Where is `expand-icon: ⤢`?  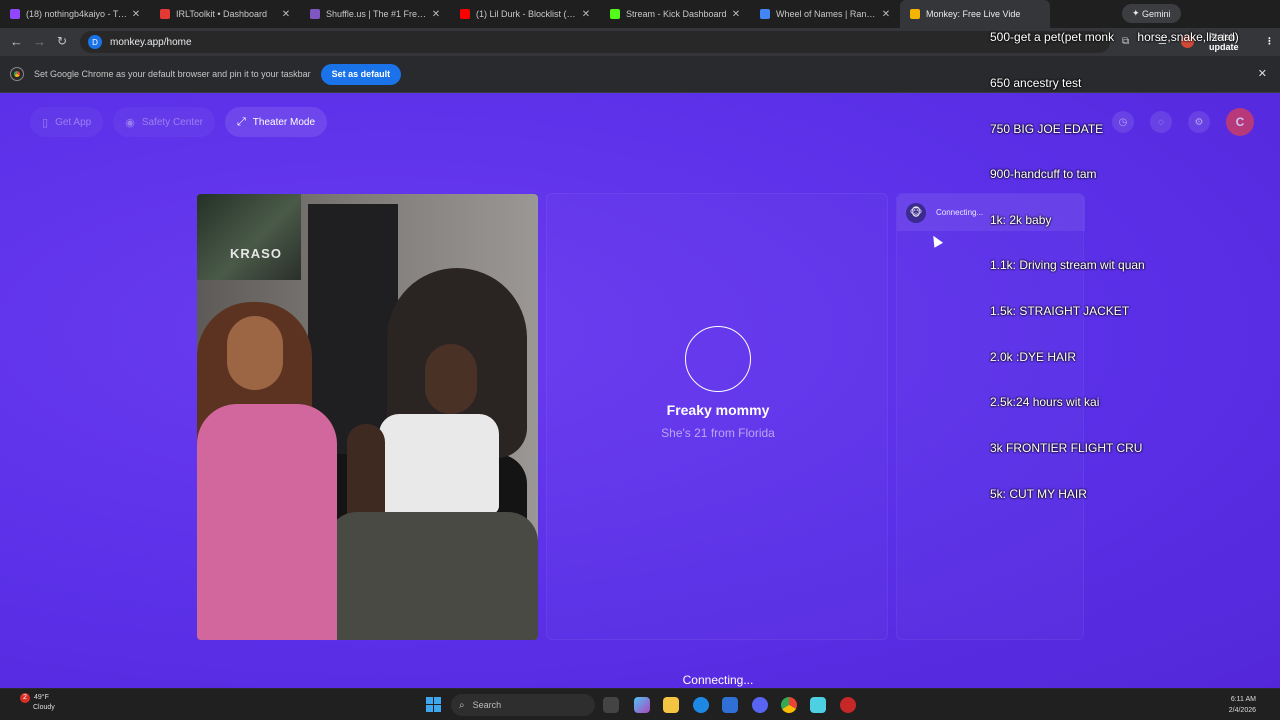 expand-icon: ⤢ is located at coordinates (241, 121).